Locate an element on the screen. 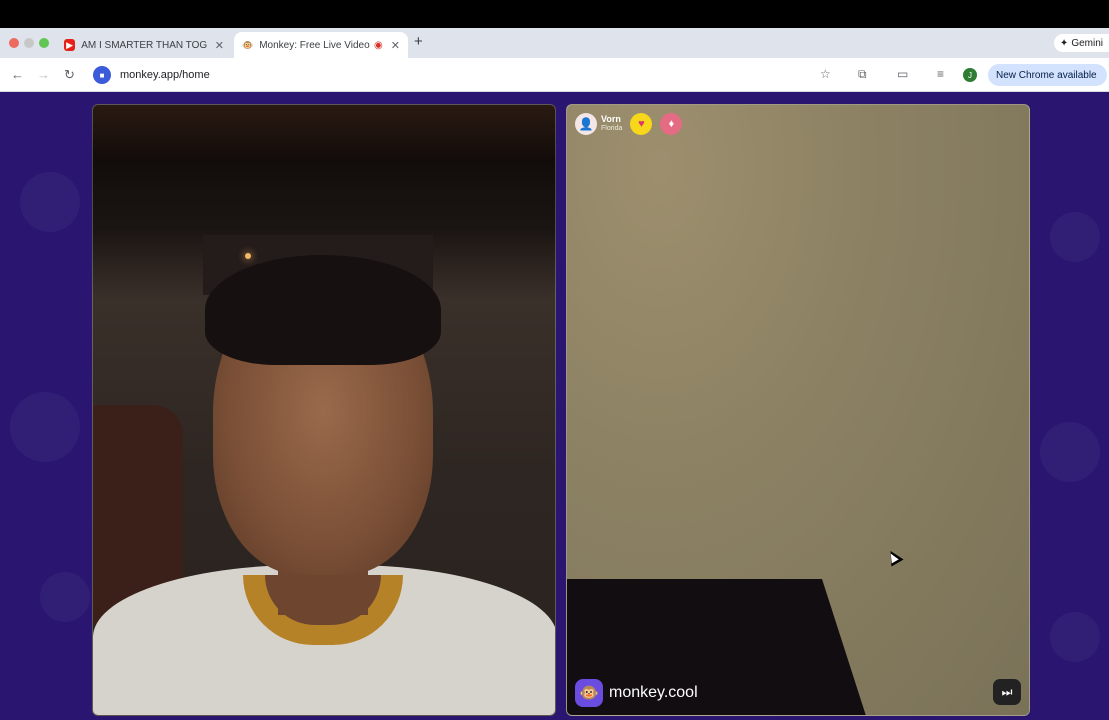 The image size is (1109, 720). peer-location: Florida is located at coordinates (612, 128).